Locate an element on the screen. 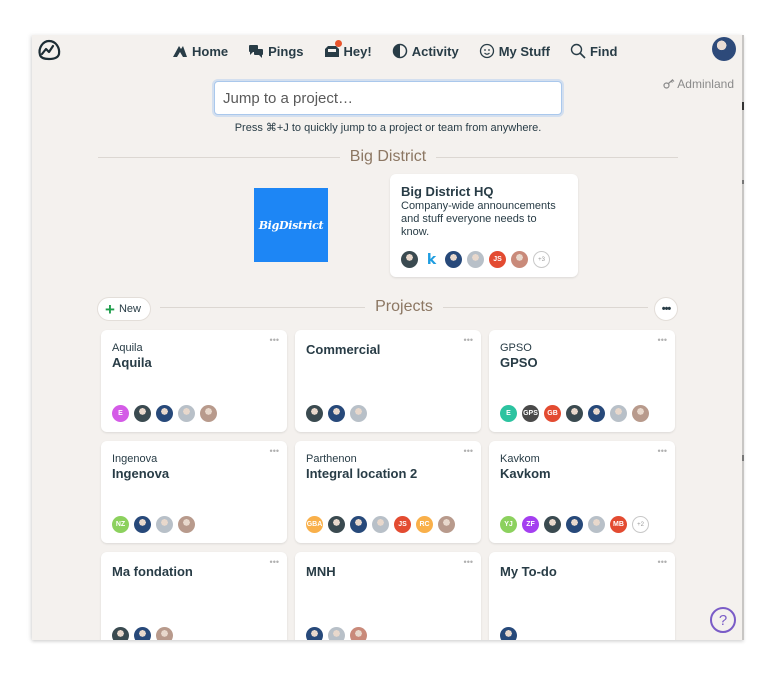 This screenshot has height=675, width=776. project-avatars: GBA JS RC is located at coordinates (380, 524).